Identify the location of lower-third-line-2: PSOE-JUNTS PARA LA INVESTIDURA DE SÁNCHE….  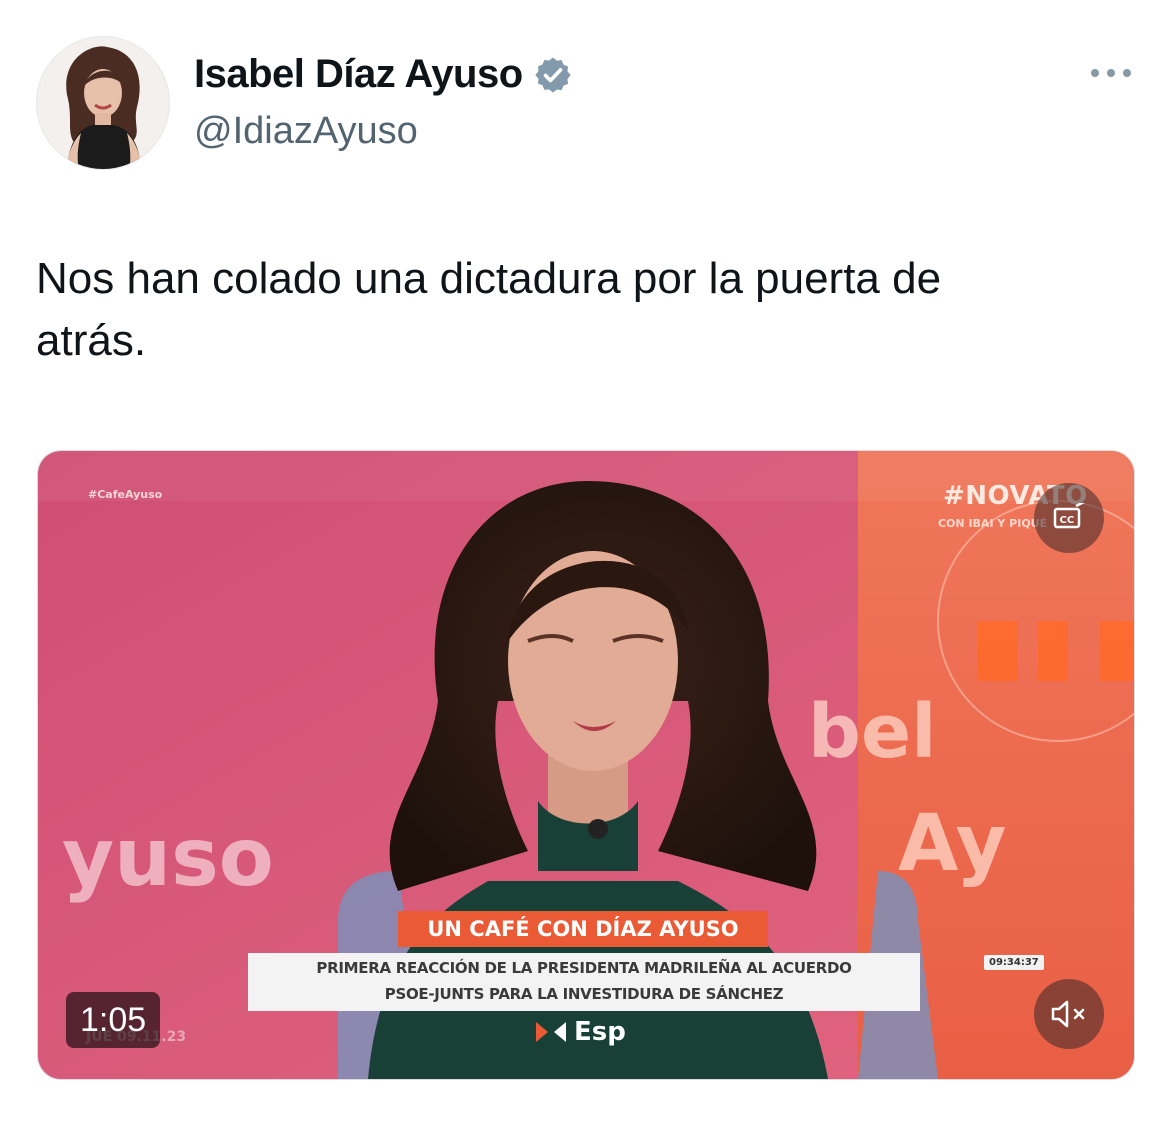
(584, 994).